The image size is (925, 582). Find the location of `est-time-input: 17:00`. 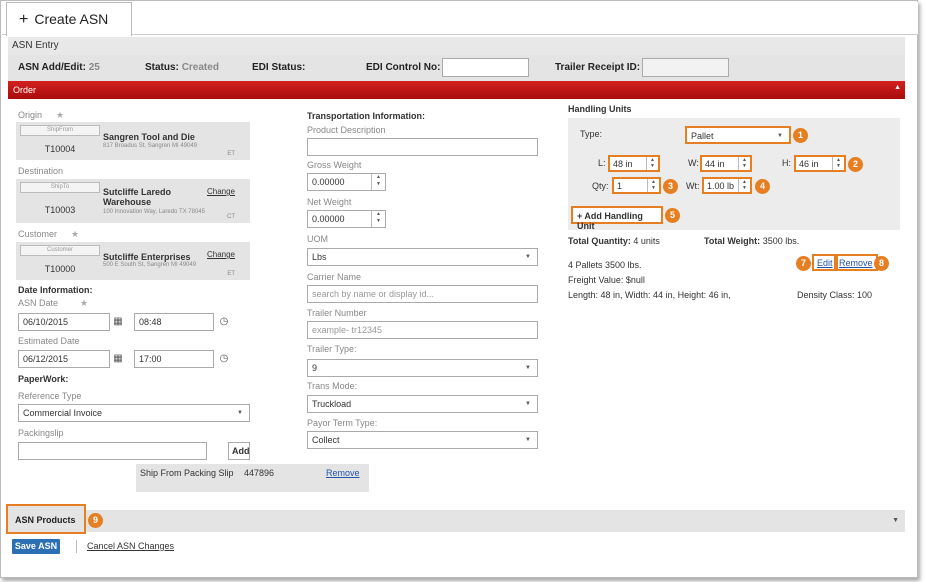

est-time-input: 17:00 is located at coordinates (174, 359).